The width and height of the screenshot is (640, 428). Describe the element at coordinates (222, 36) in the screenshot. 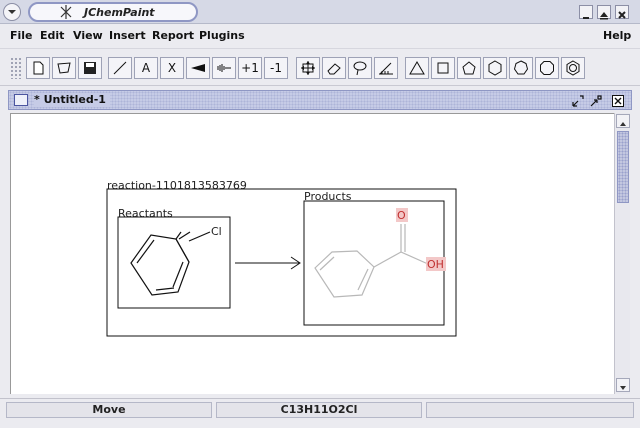

I see `menu-plugins: Plugins` at that location.